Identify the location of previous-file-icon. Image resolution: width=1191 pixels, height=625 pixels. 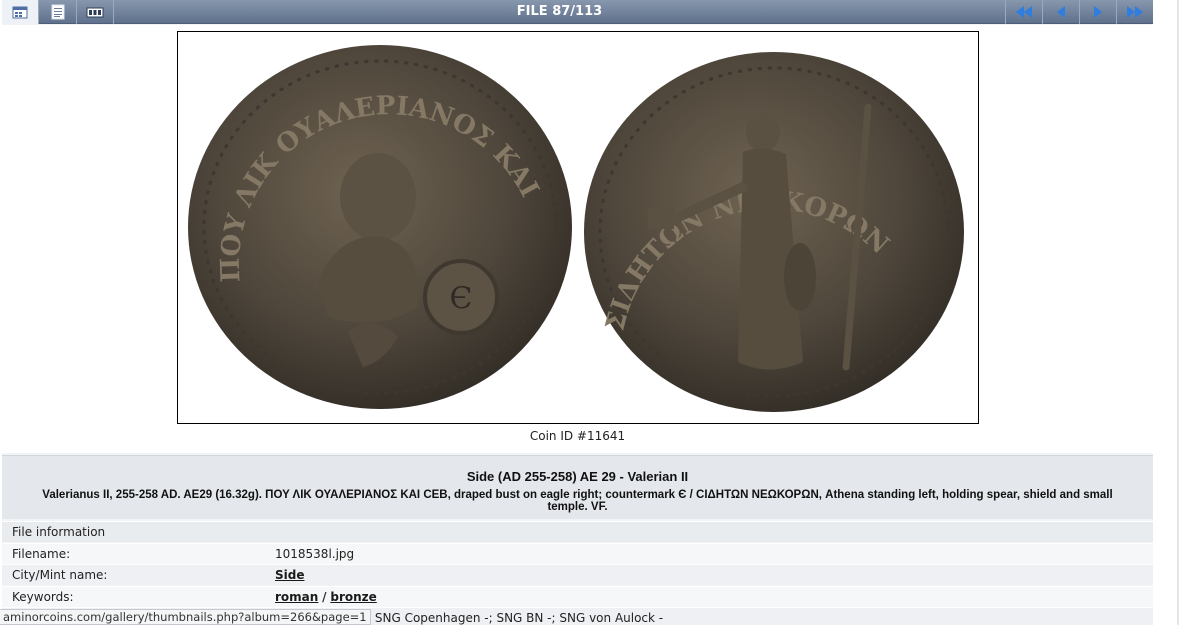
(1061, 12).